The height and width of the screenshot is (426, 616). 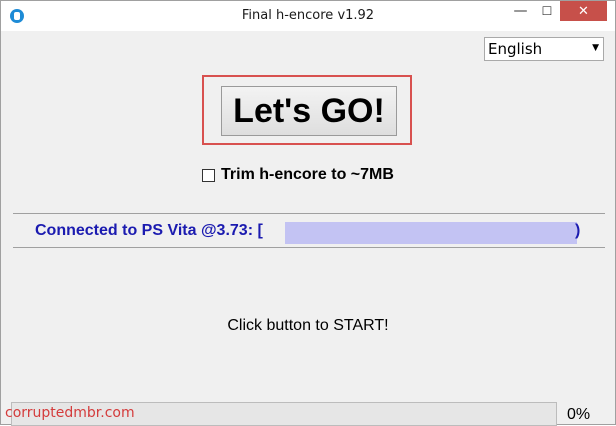 I want to click on language-selected-value: English, so click(x=515, y=49).